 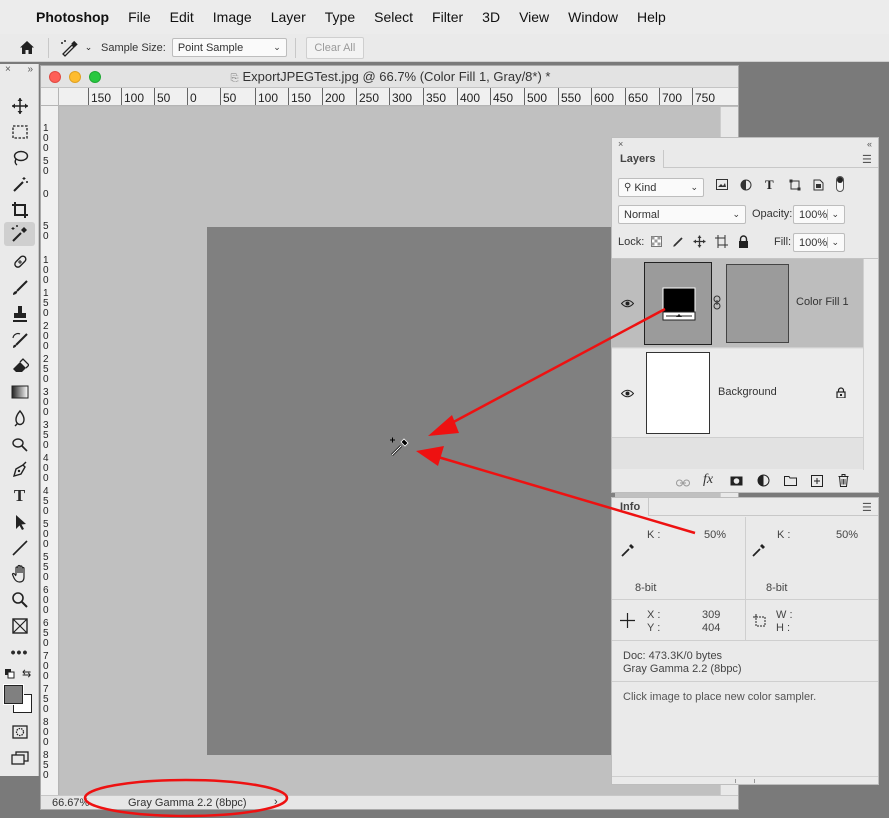 What do you see at coordinates (651, 17) in the screenshot?
I see `menu-help: Help` at bounding box center [651, 17].